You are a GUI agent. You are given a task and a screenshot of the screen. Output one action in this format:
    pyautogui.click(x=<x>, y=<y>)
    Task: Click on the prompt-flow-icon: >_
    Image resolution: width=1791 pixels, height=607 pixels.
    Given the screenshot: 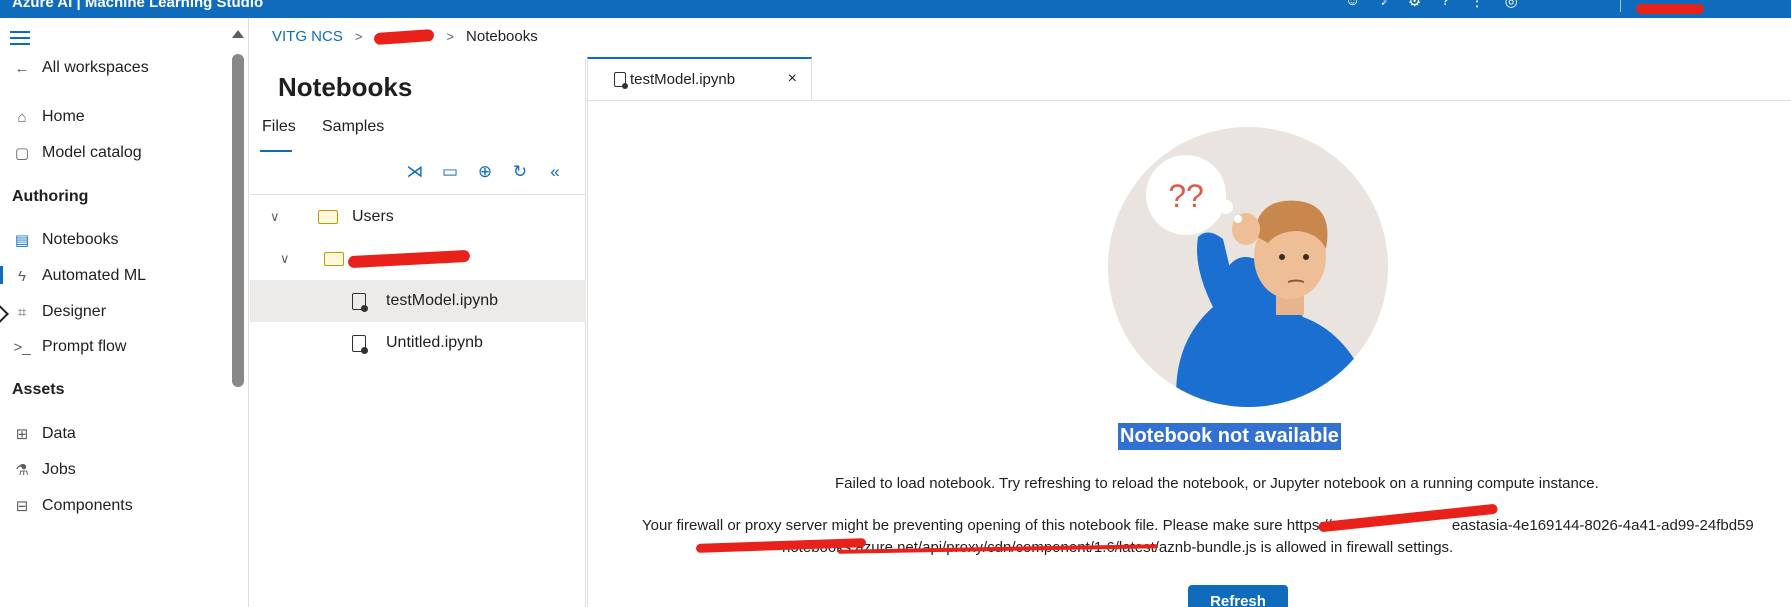 What is the action you would take?
    pyautogui.click(x=22, y=347)
    